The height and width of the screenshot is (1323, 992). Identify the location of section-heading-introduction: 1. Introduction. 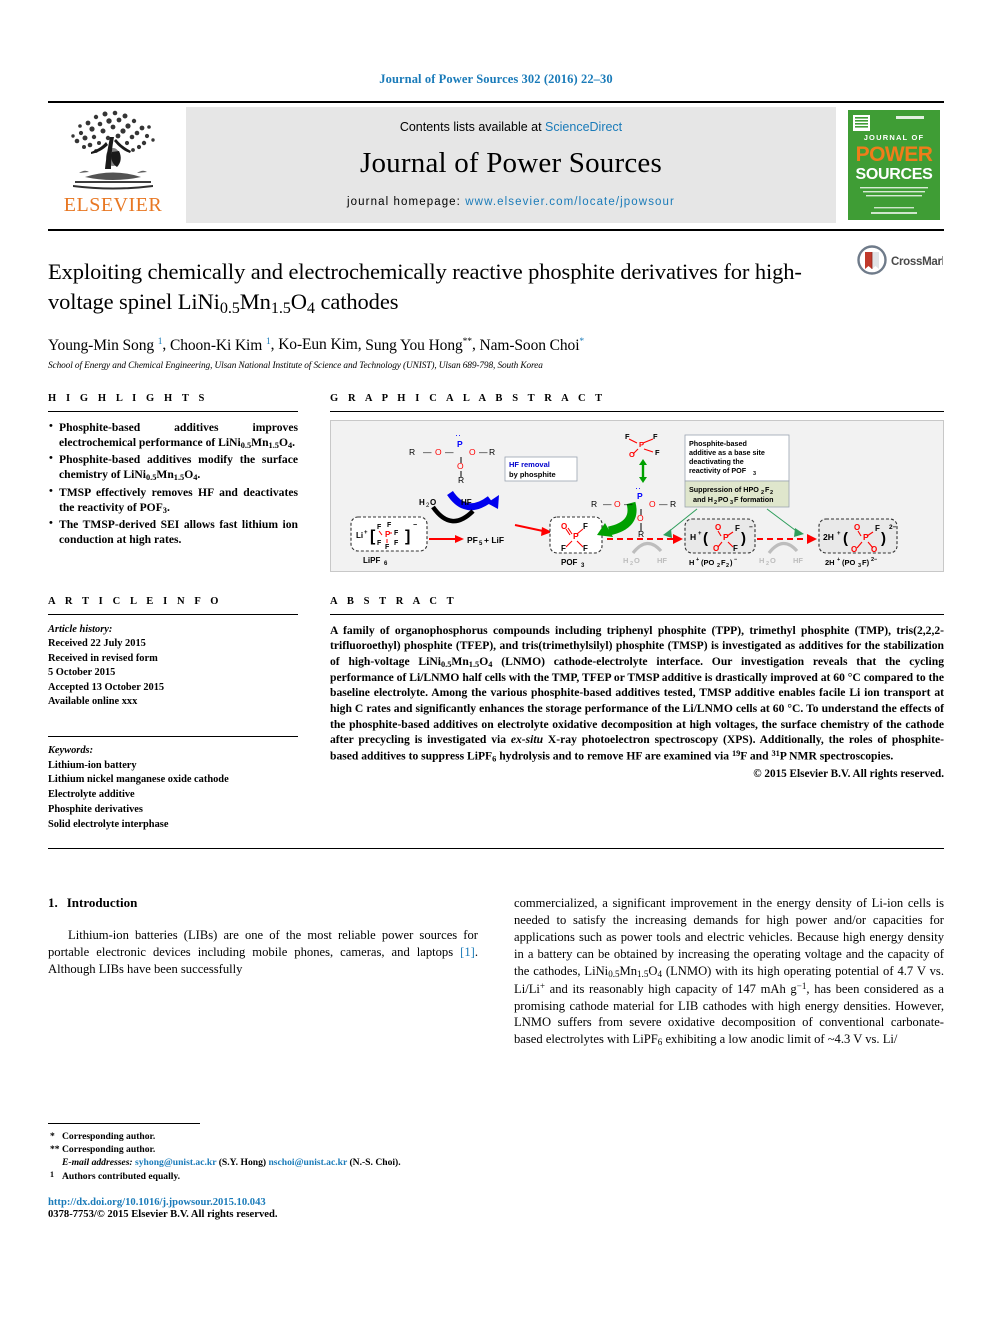
(263, 903).